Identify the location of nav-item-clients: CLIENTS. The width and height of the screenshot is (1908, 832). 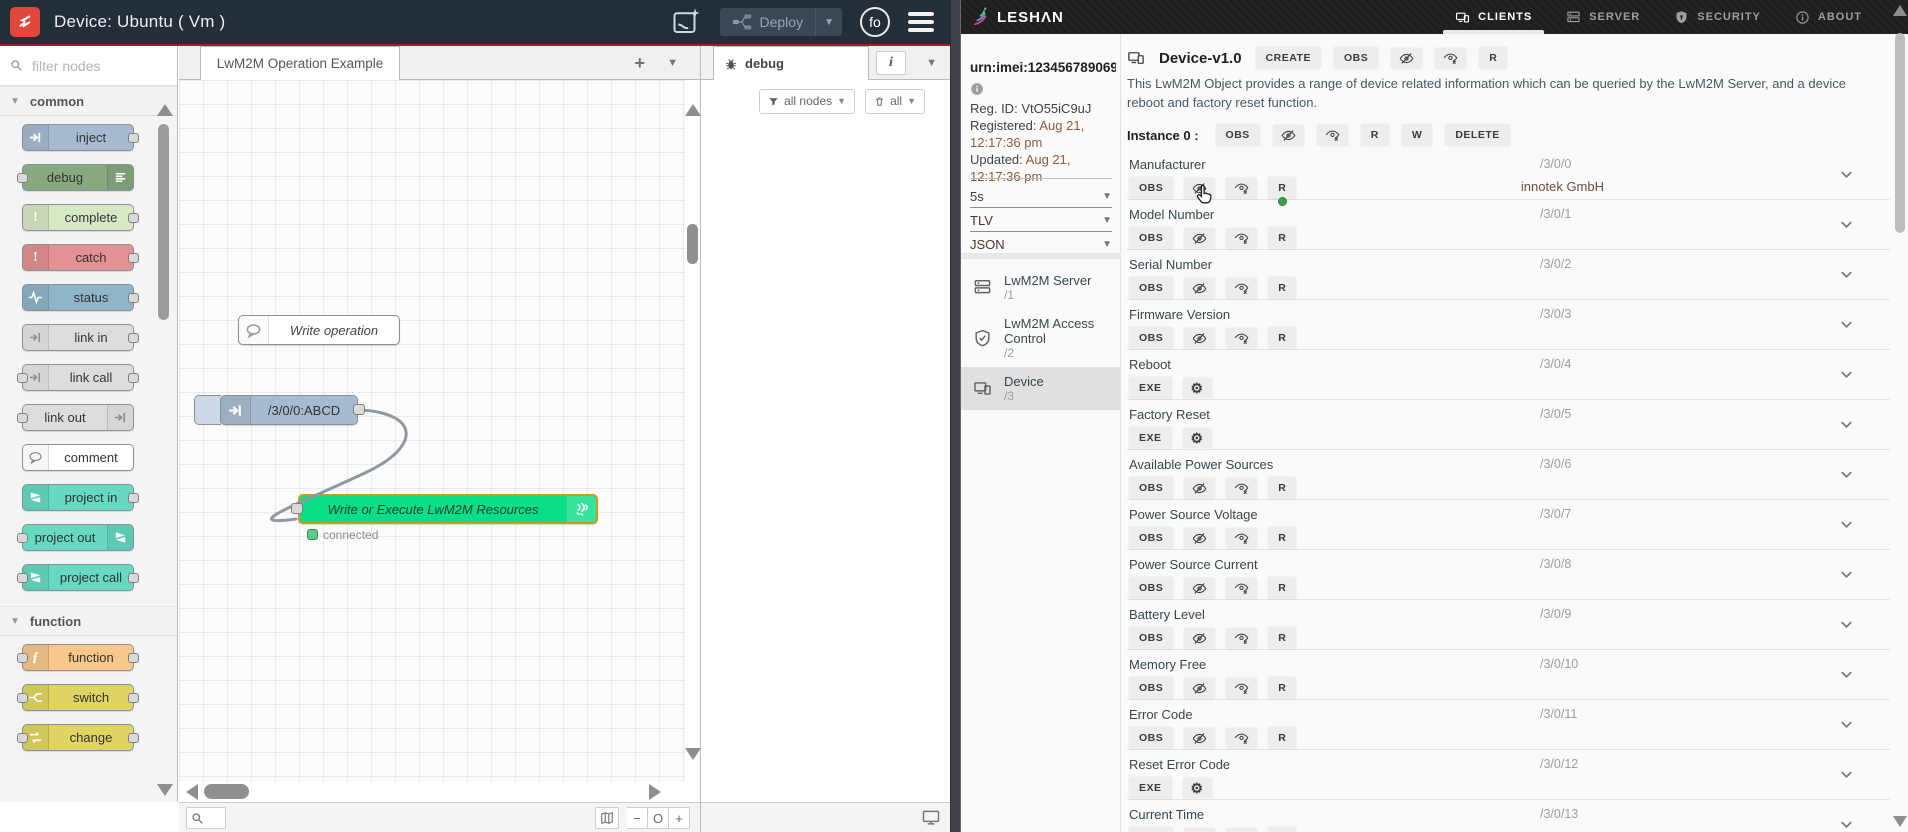
(1494, 17).